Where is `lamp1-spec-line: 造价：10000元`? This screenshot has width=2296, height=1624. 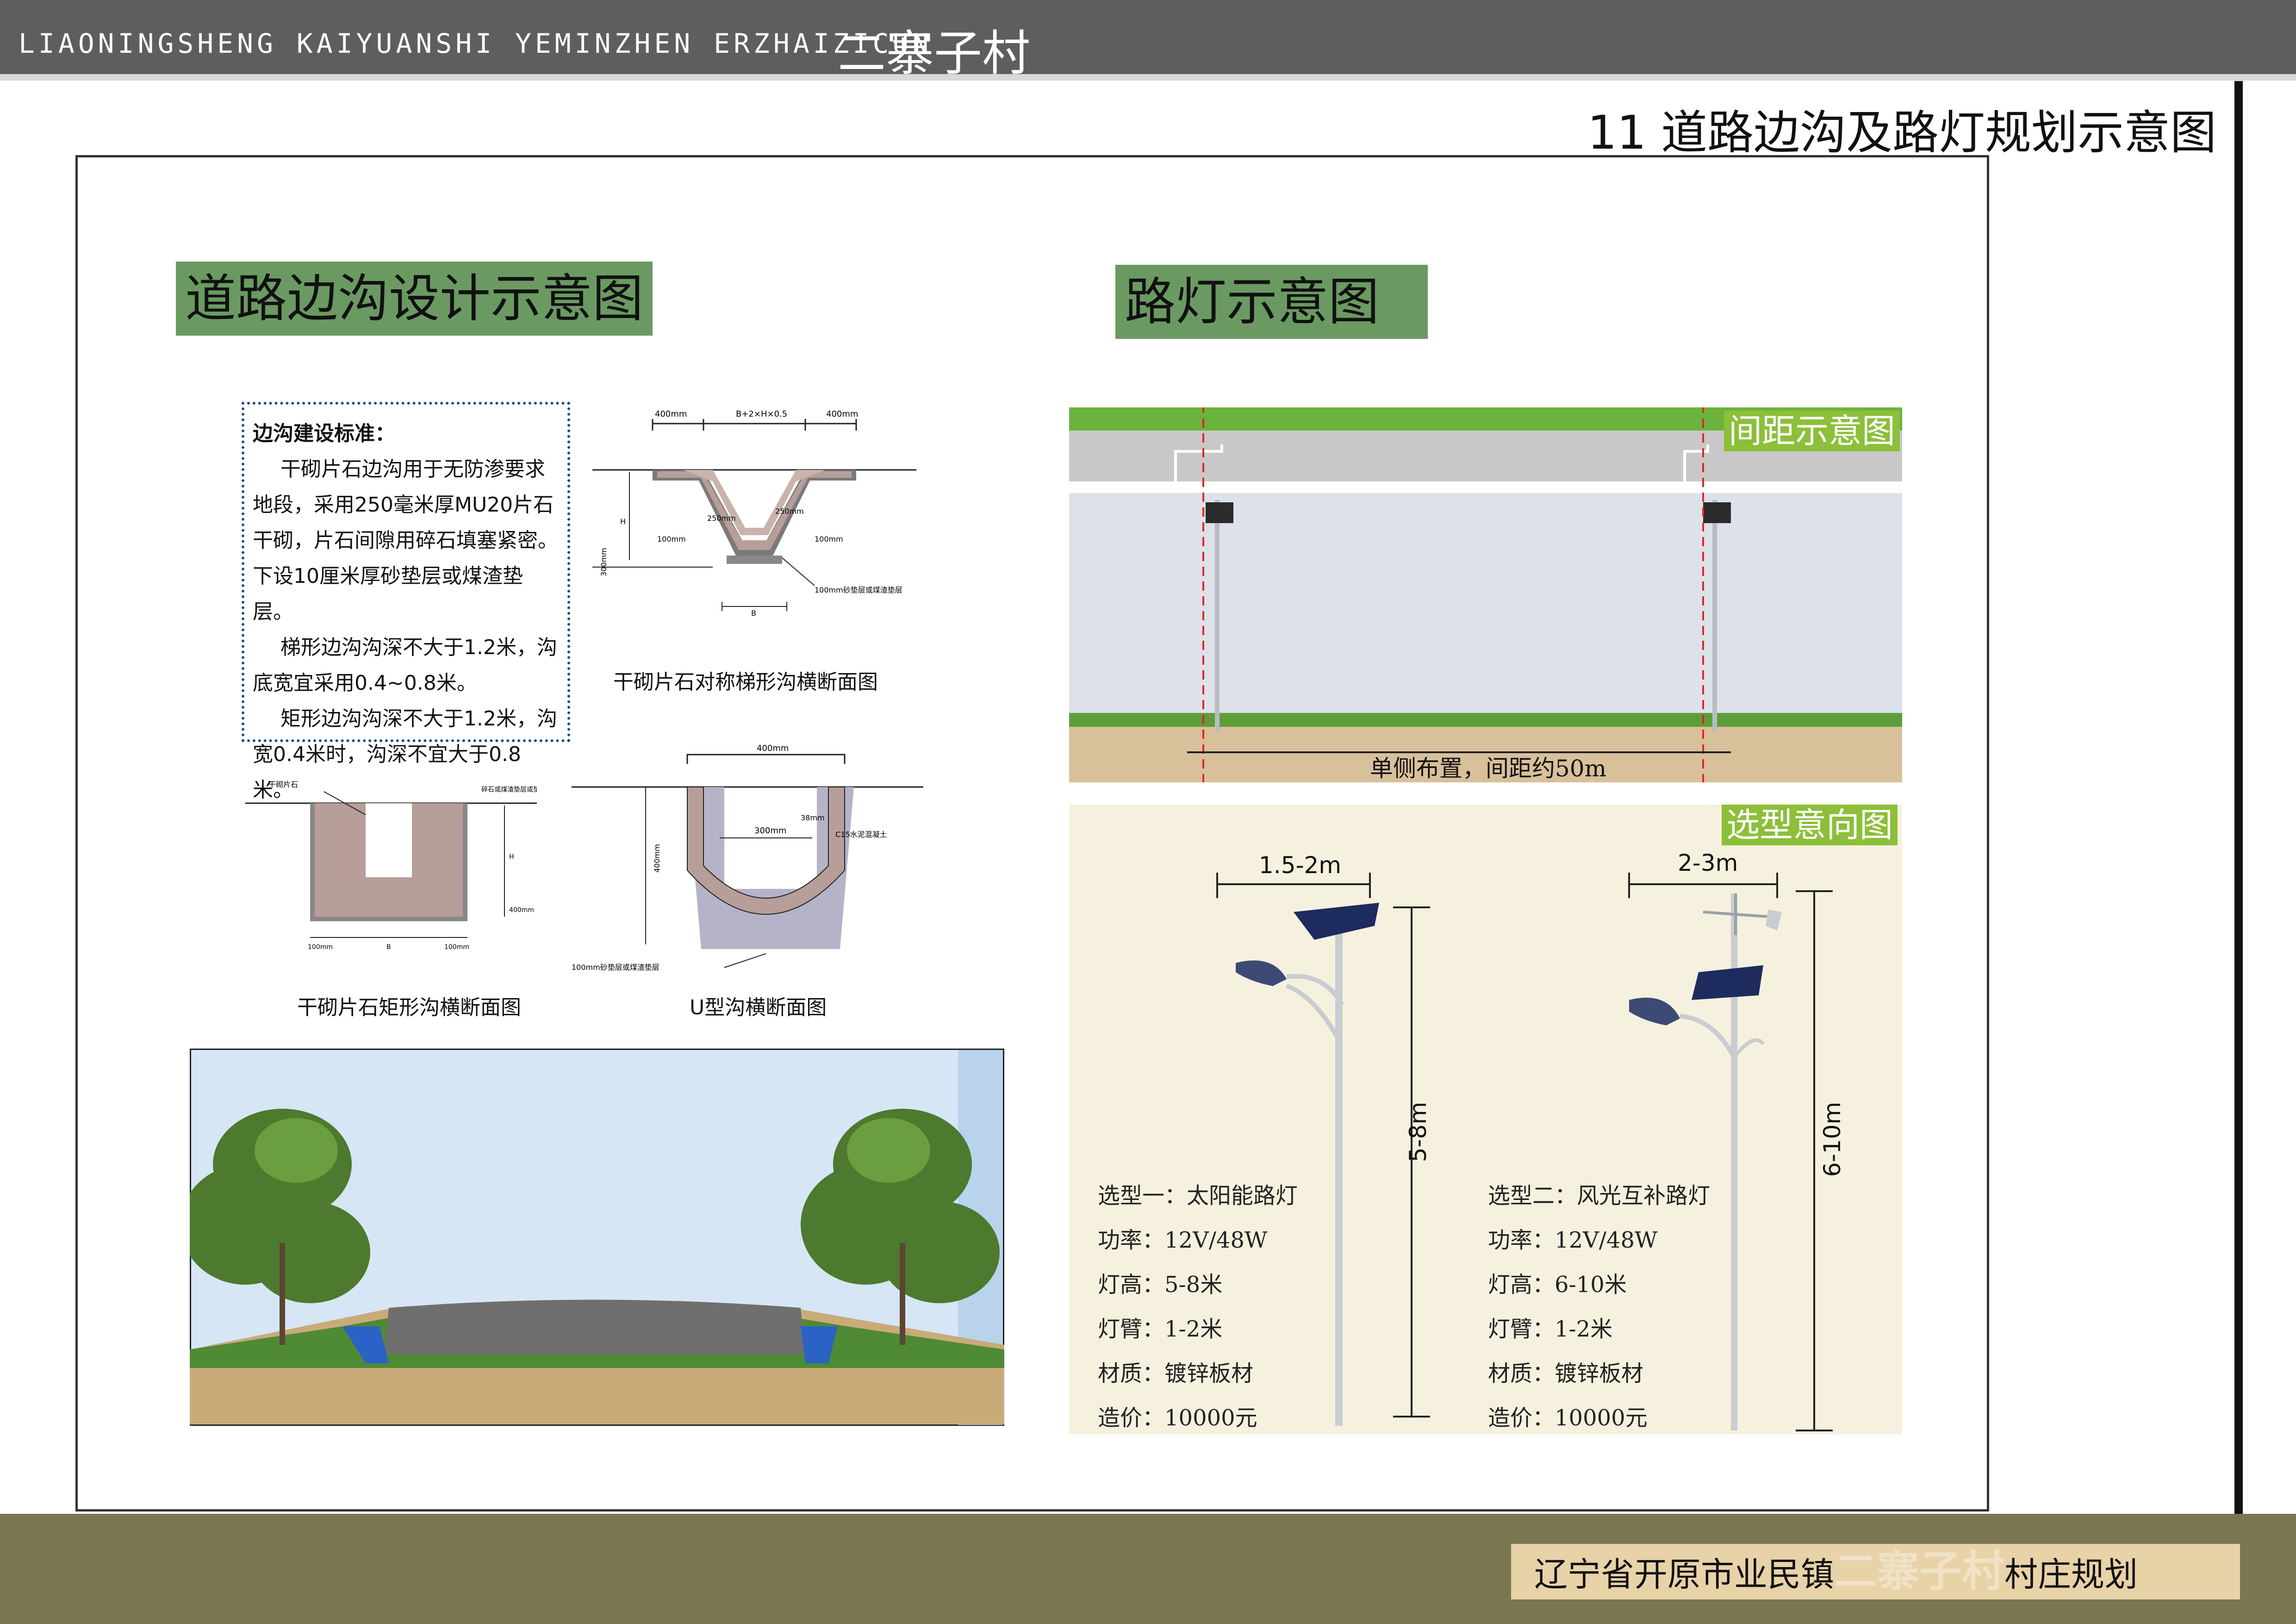 lamp1-spec-line: 造价：10000元 is located at coordinates (1177, 1418).